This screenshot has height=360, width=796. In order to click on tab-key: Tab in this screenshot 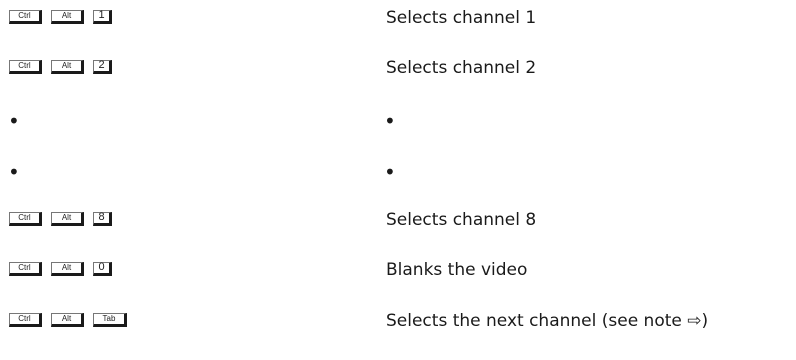, I will do `click(110, 320)`.